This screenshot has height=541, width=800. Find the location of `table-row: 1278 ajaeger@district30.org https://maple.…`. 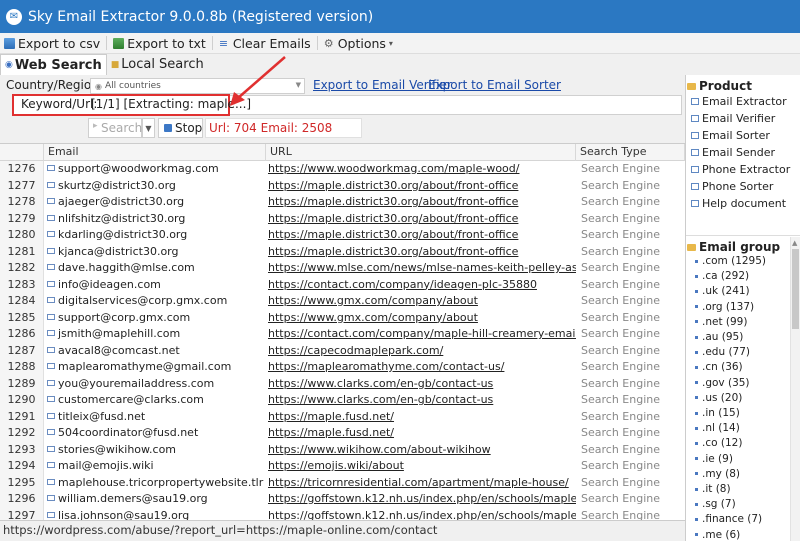

table-row: 1278 ajaeger@district30.org https://maple.… is located at coordinates (342, 202).